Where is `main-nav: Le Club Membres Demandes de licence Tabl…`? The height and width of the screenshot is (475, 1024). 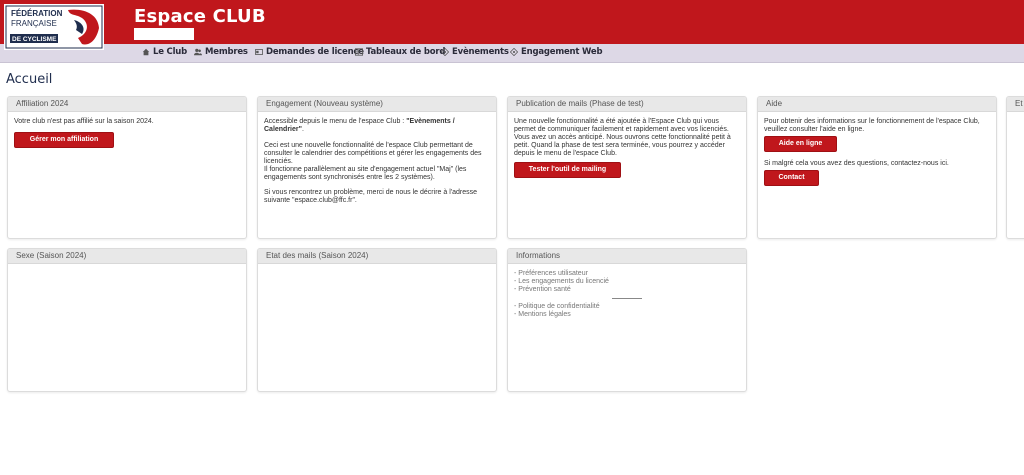
main-nav: Le Club Membres Demandes de licence Tabl… is located at coordinates (512, 53).